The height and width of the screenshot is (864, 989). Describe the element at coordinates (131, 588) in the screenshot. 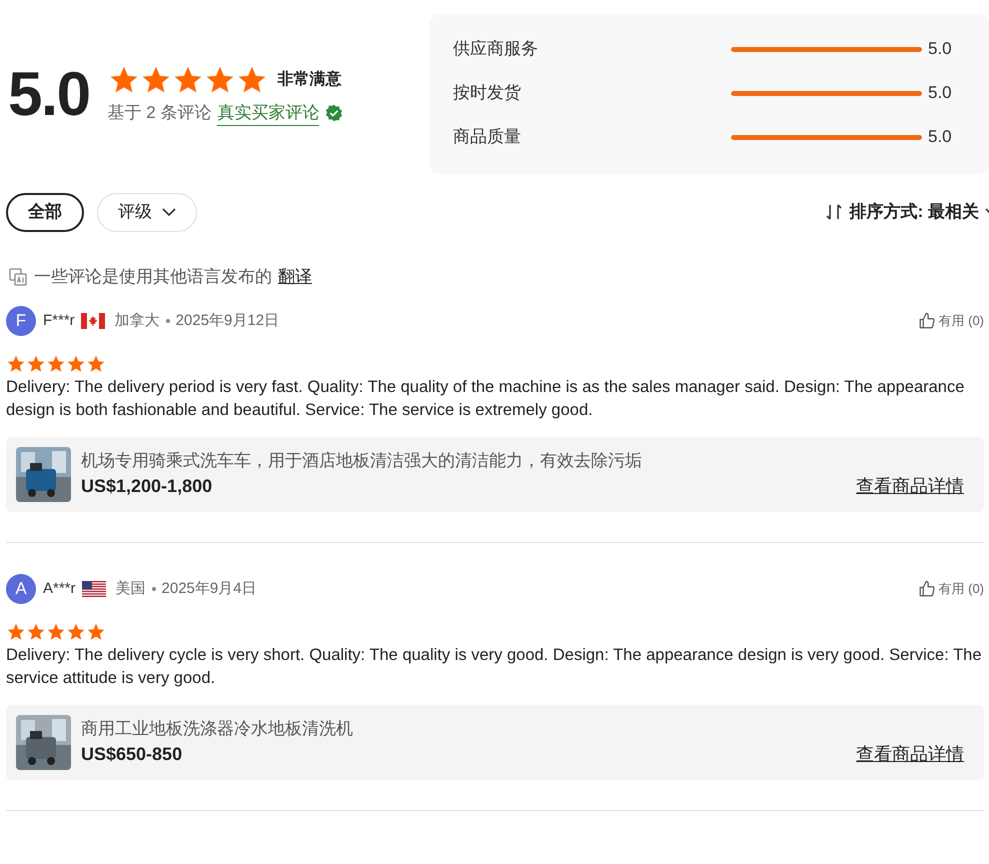

I see `reviewer-country: 美国` at that location.